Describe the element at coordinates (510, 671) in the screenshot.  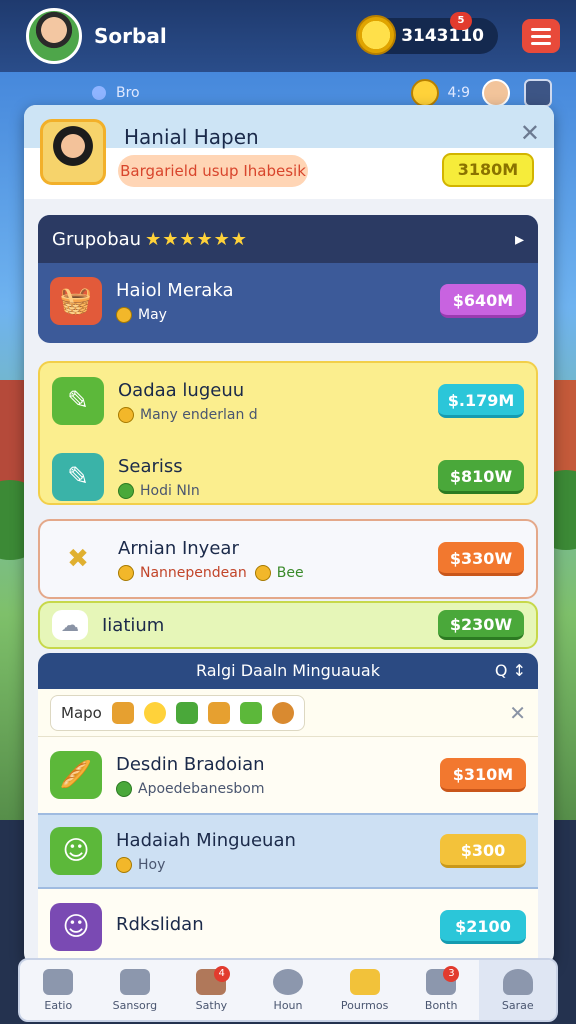
I see `search-sort-icon: Q ↕` at that location.